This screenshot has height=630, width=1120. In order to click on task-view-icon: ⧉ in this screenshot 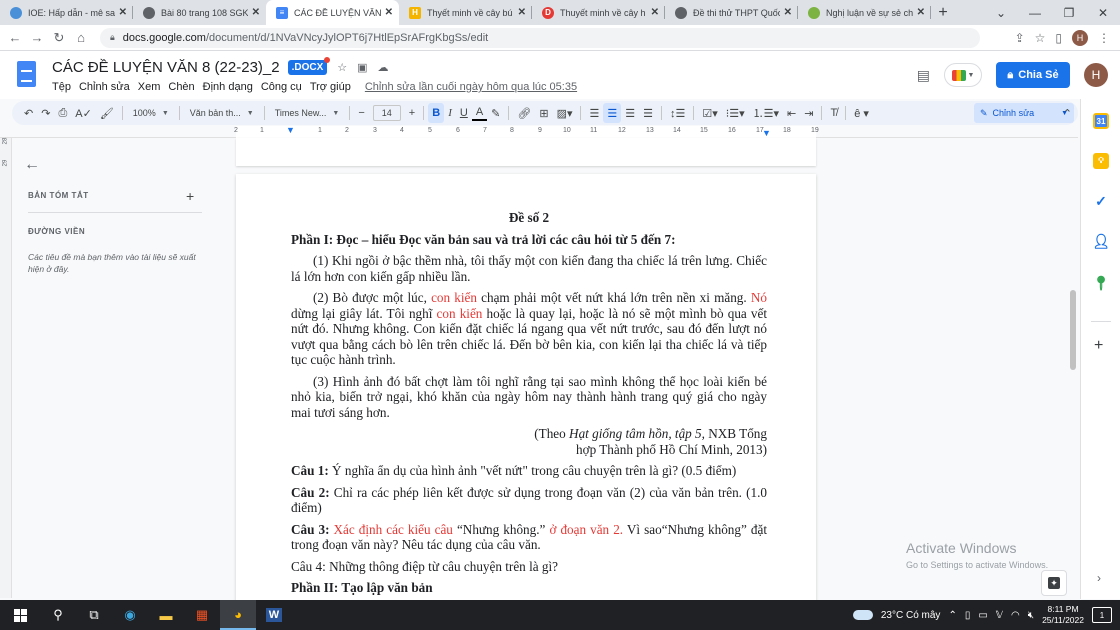, I will do `click(94, 615)`.